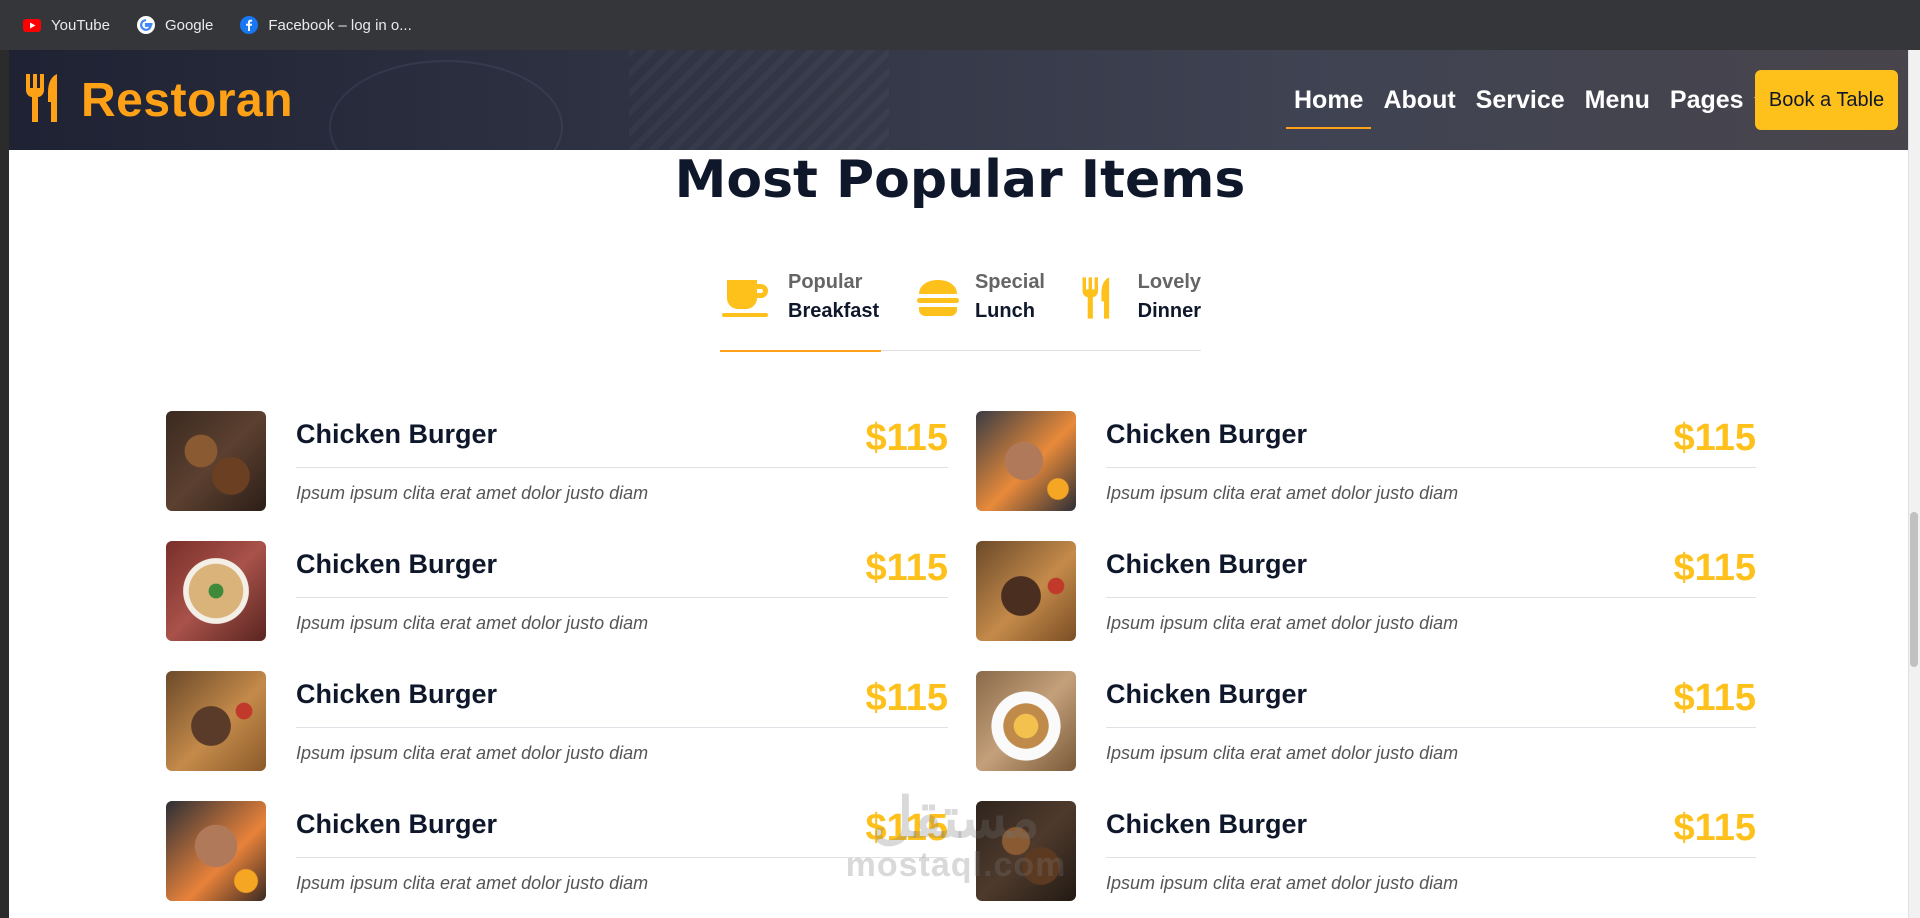  Describe the element at coordinates (960, 180) in the screenshot. I see `section-title: Most Popular Items` at that location.